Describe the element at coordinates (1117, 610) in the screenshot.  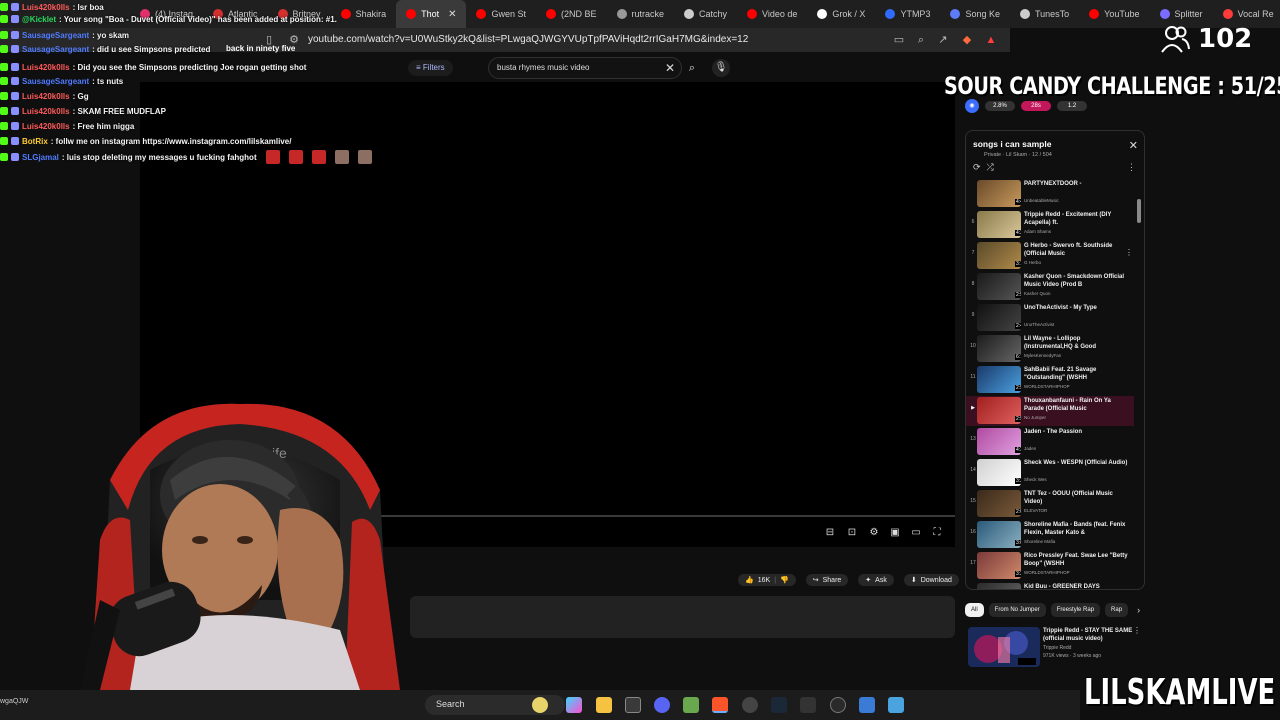
I see `filter-chip: Rap` at that location.